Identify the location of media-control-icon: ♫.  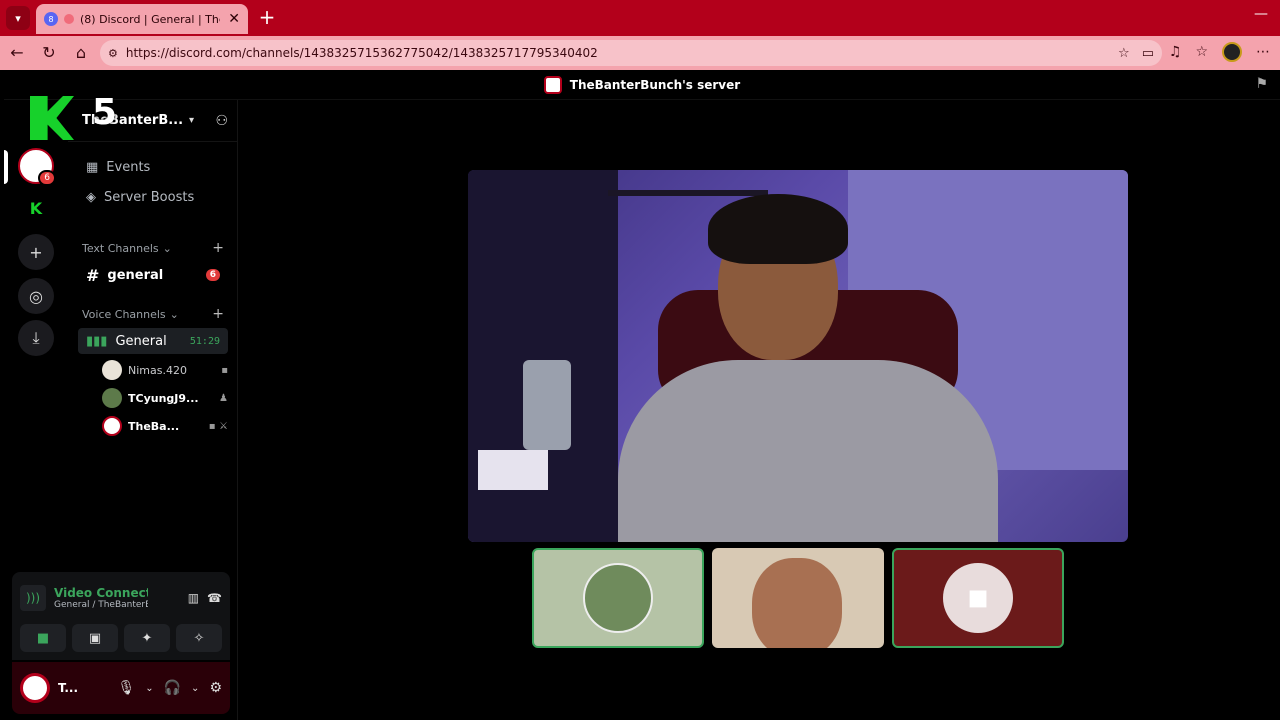
(1175, 52).